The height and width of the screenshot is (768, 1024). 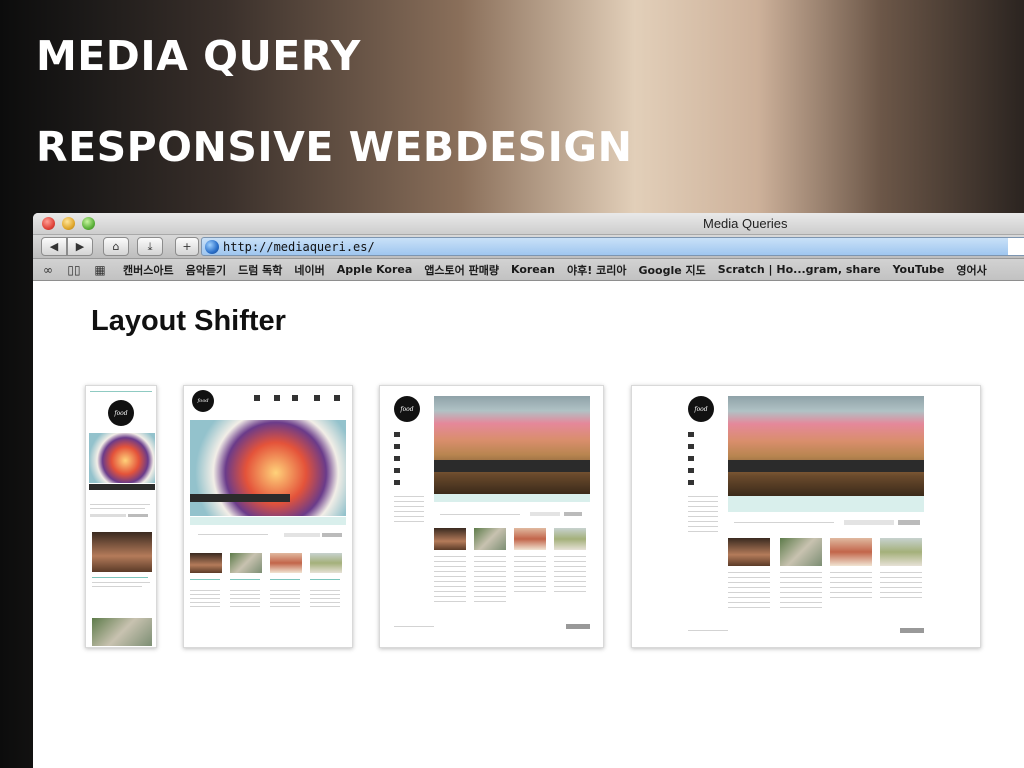 I want to click on bookmark-item: 야후! 코리아, so click(x=596, y=270).